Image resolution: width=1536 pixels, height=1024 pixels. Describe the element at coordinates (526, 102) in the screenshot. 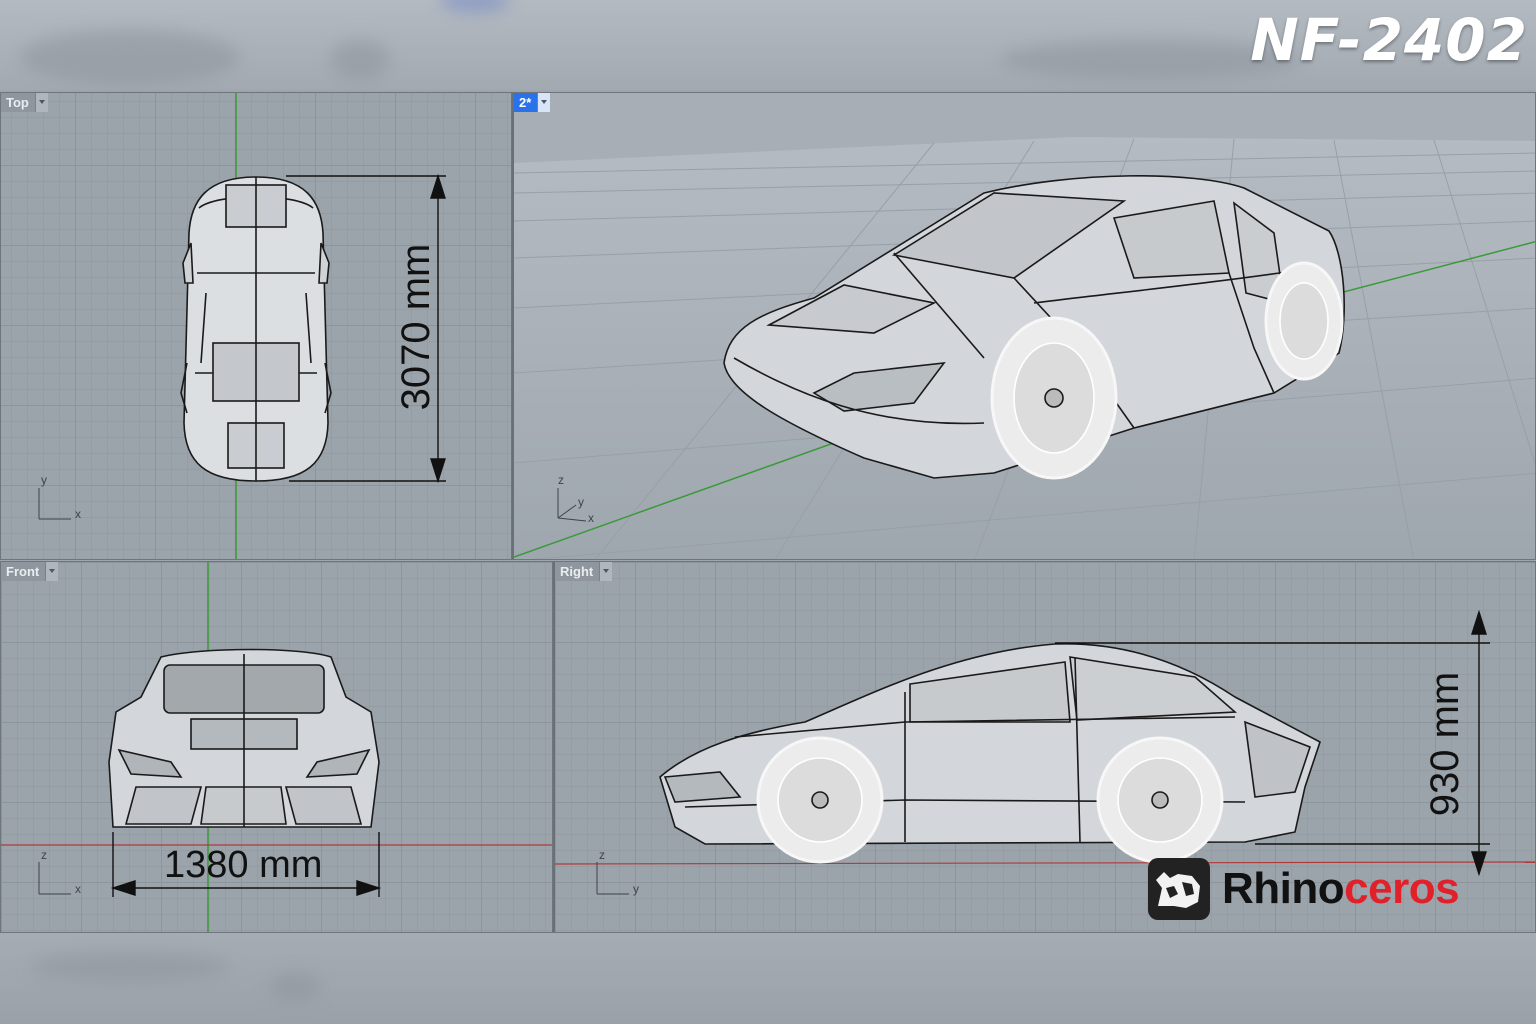

I see `viewport-title: 2*` at that location.